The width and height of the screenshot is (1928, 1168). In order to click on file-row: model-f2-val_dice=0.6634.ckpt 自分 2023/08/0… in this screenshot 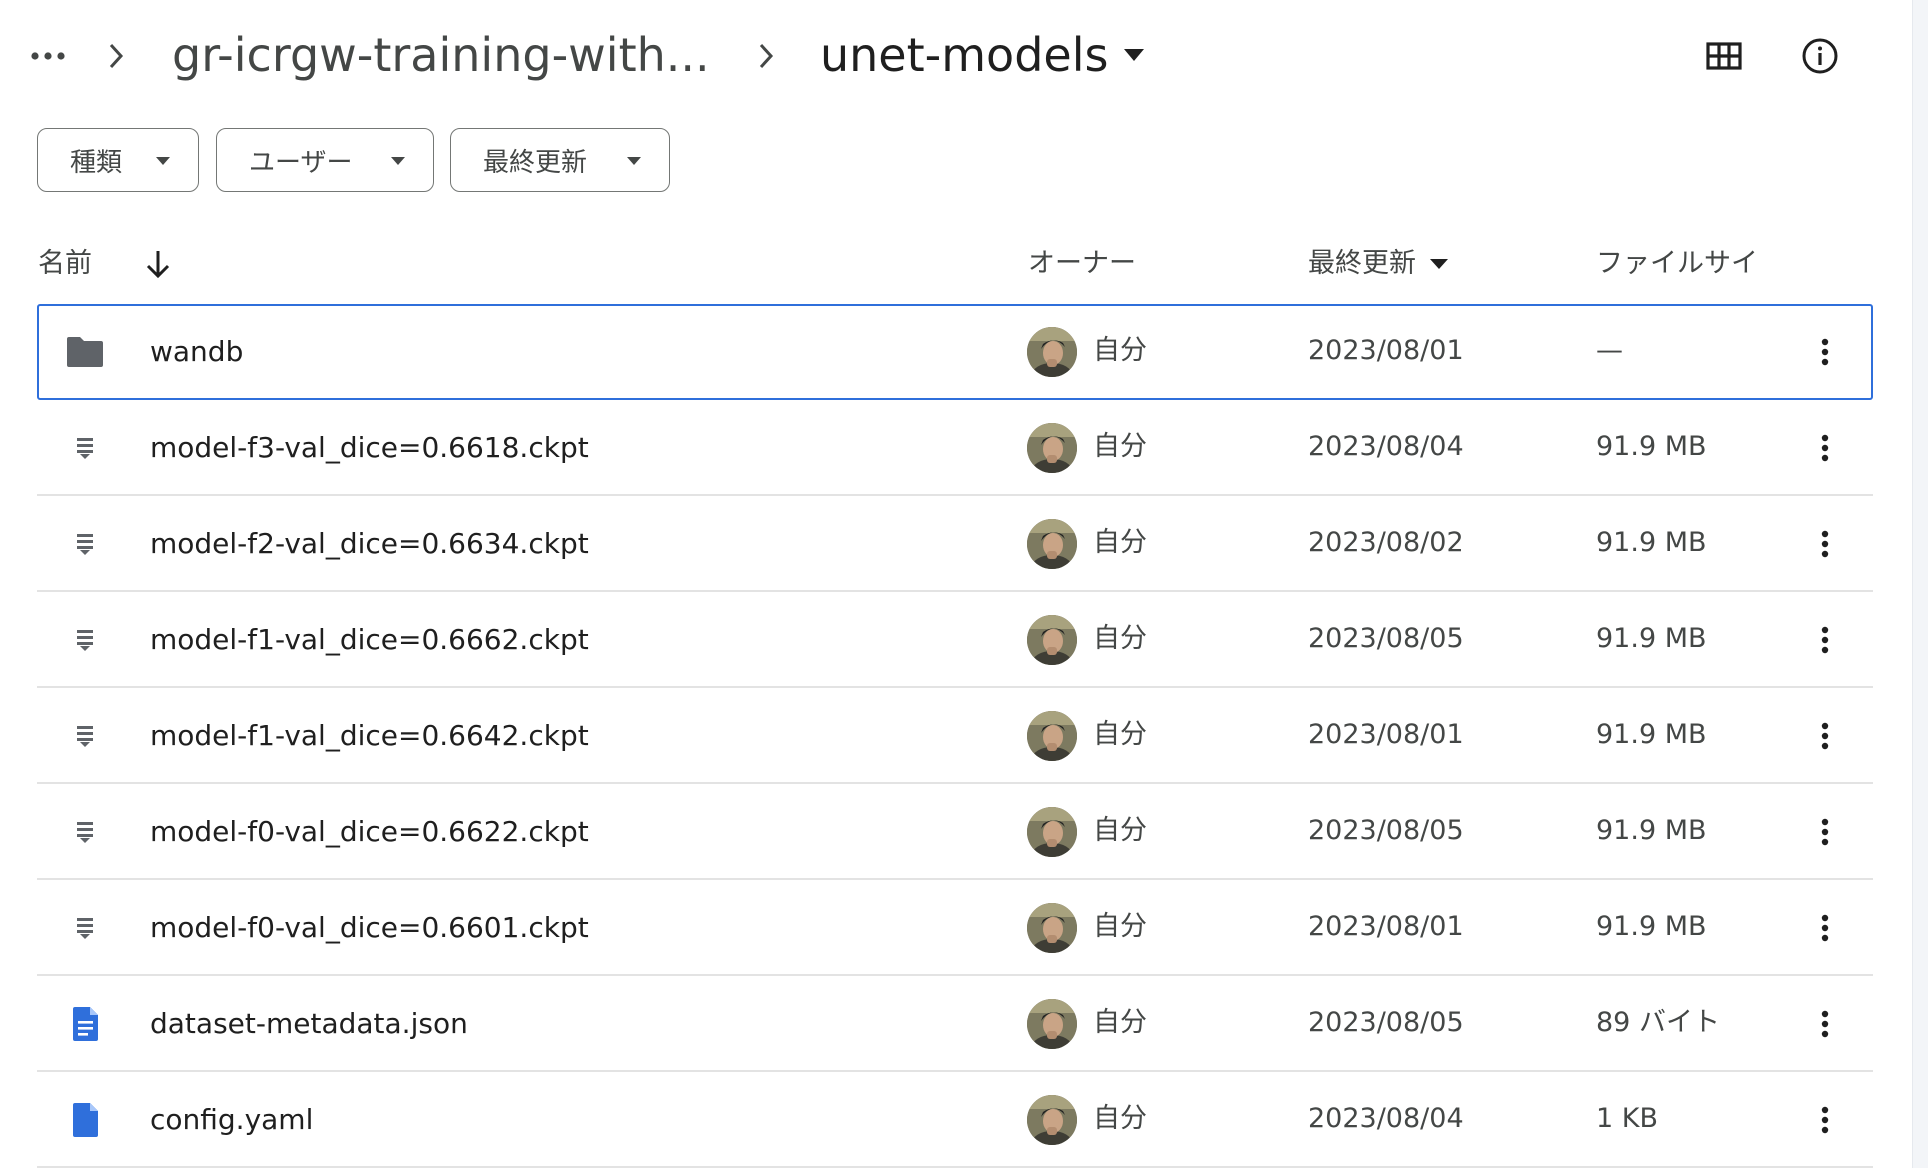, I will do `click(955, 544)`.